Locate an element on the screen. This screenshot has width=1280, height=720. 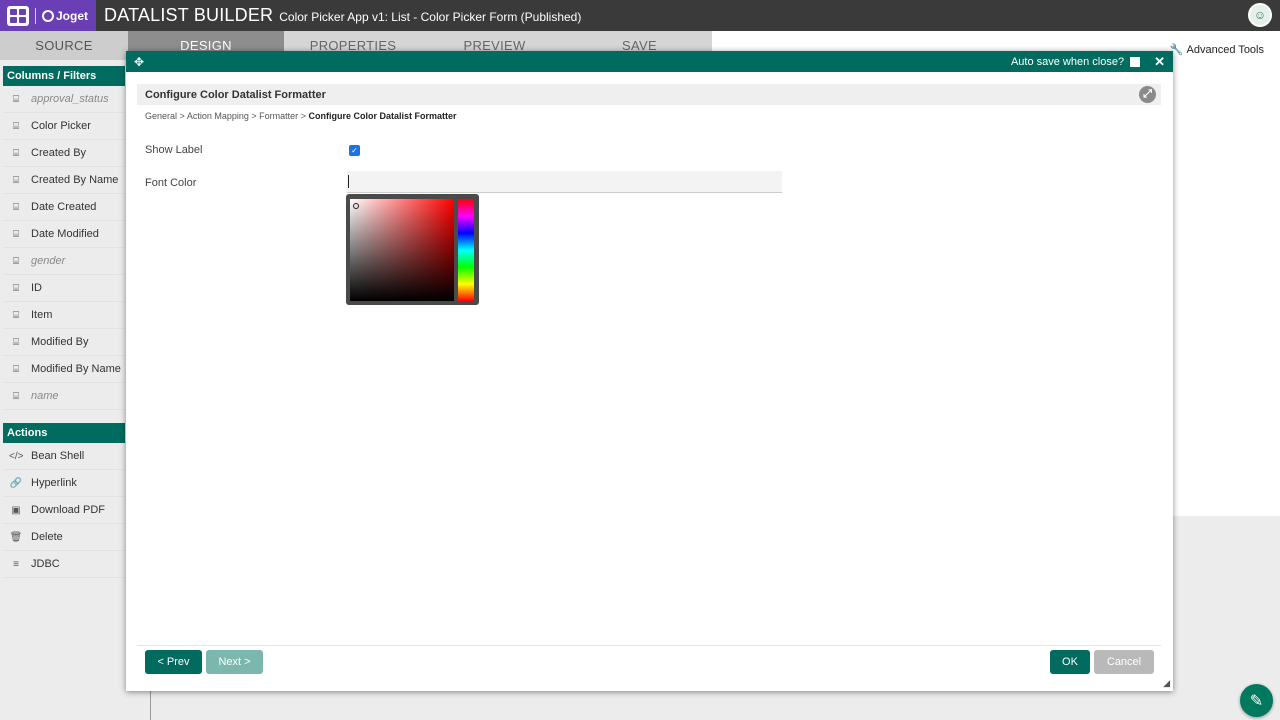
cancel-button: Cancel is located at coordinates (1124, 662).